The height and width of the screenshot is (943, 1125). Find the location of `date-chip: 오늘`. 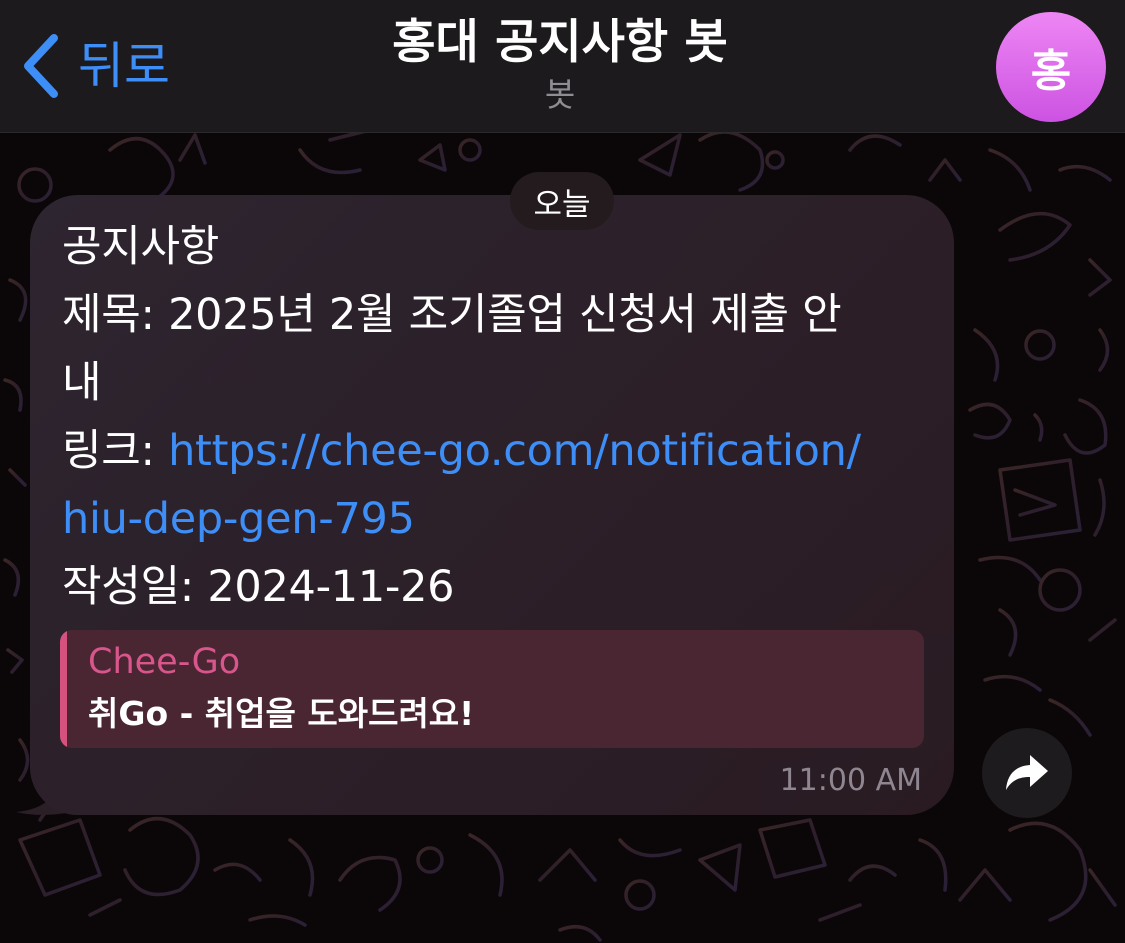

date-chip: 오늘 is located at coordinates (562, 201).